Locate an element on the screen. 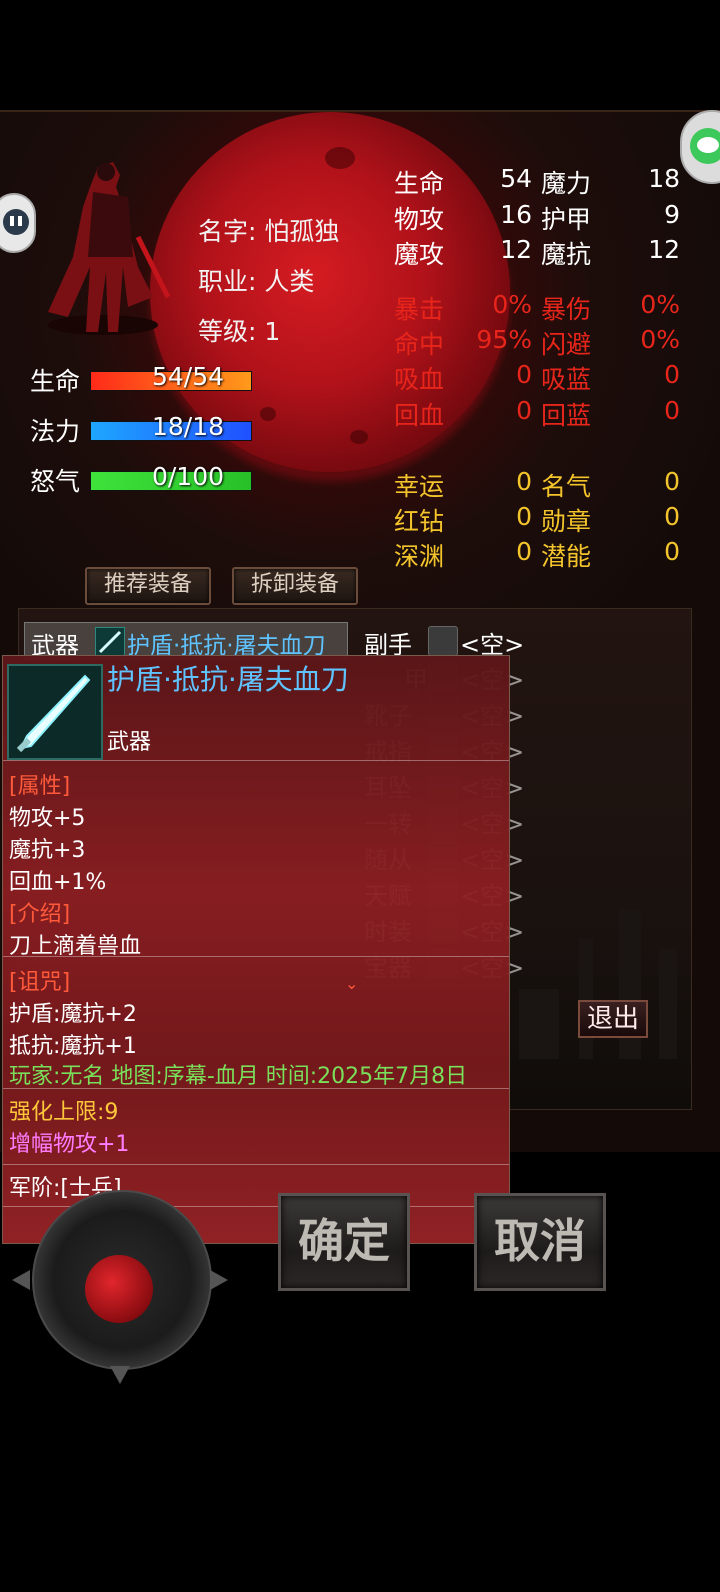 Image resolution: width=720 pixels, height=1592 pixels. item-type: 武器 is located at coordinates (129, 742).